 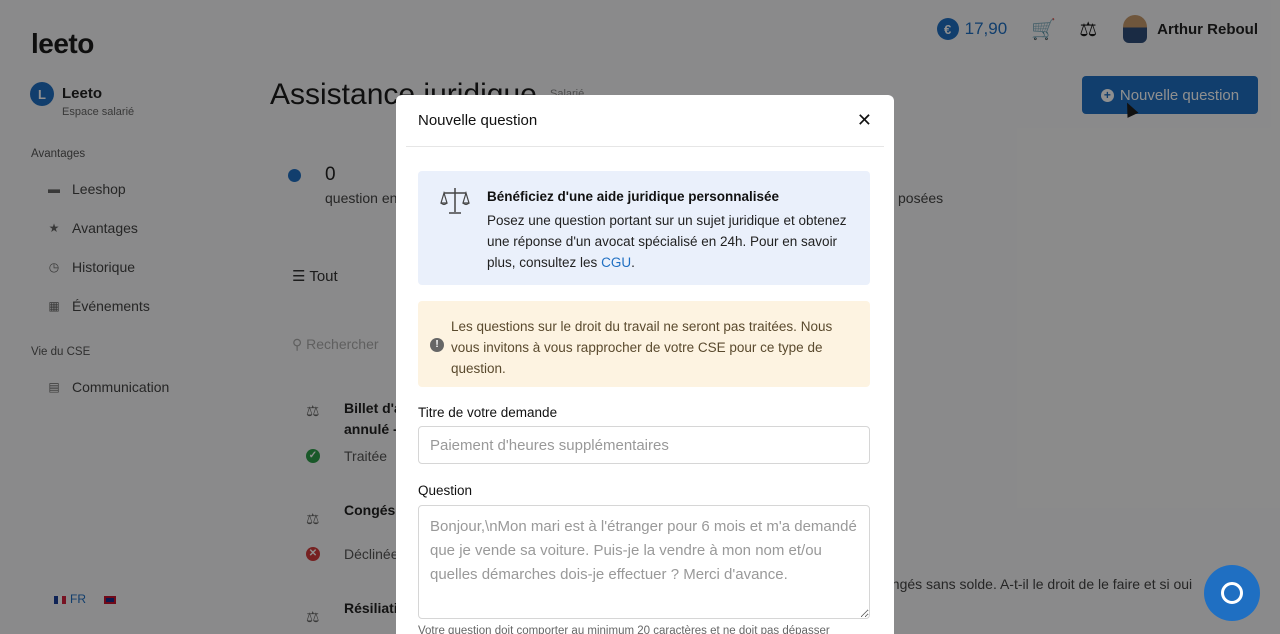 I want to click on chat-support-button, so click(x=1232, y=593).